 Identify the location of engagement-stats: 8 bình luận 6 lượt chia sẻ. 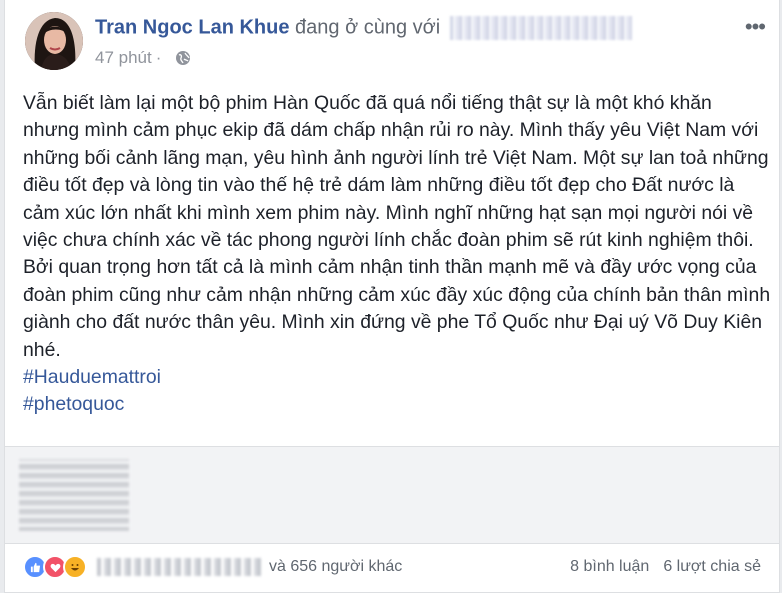
(665, 567).